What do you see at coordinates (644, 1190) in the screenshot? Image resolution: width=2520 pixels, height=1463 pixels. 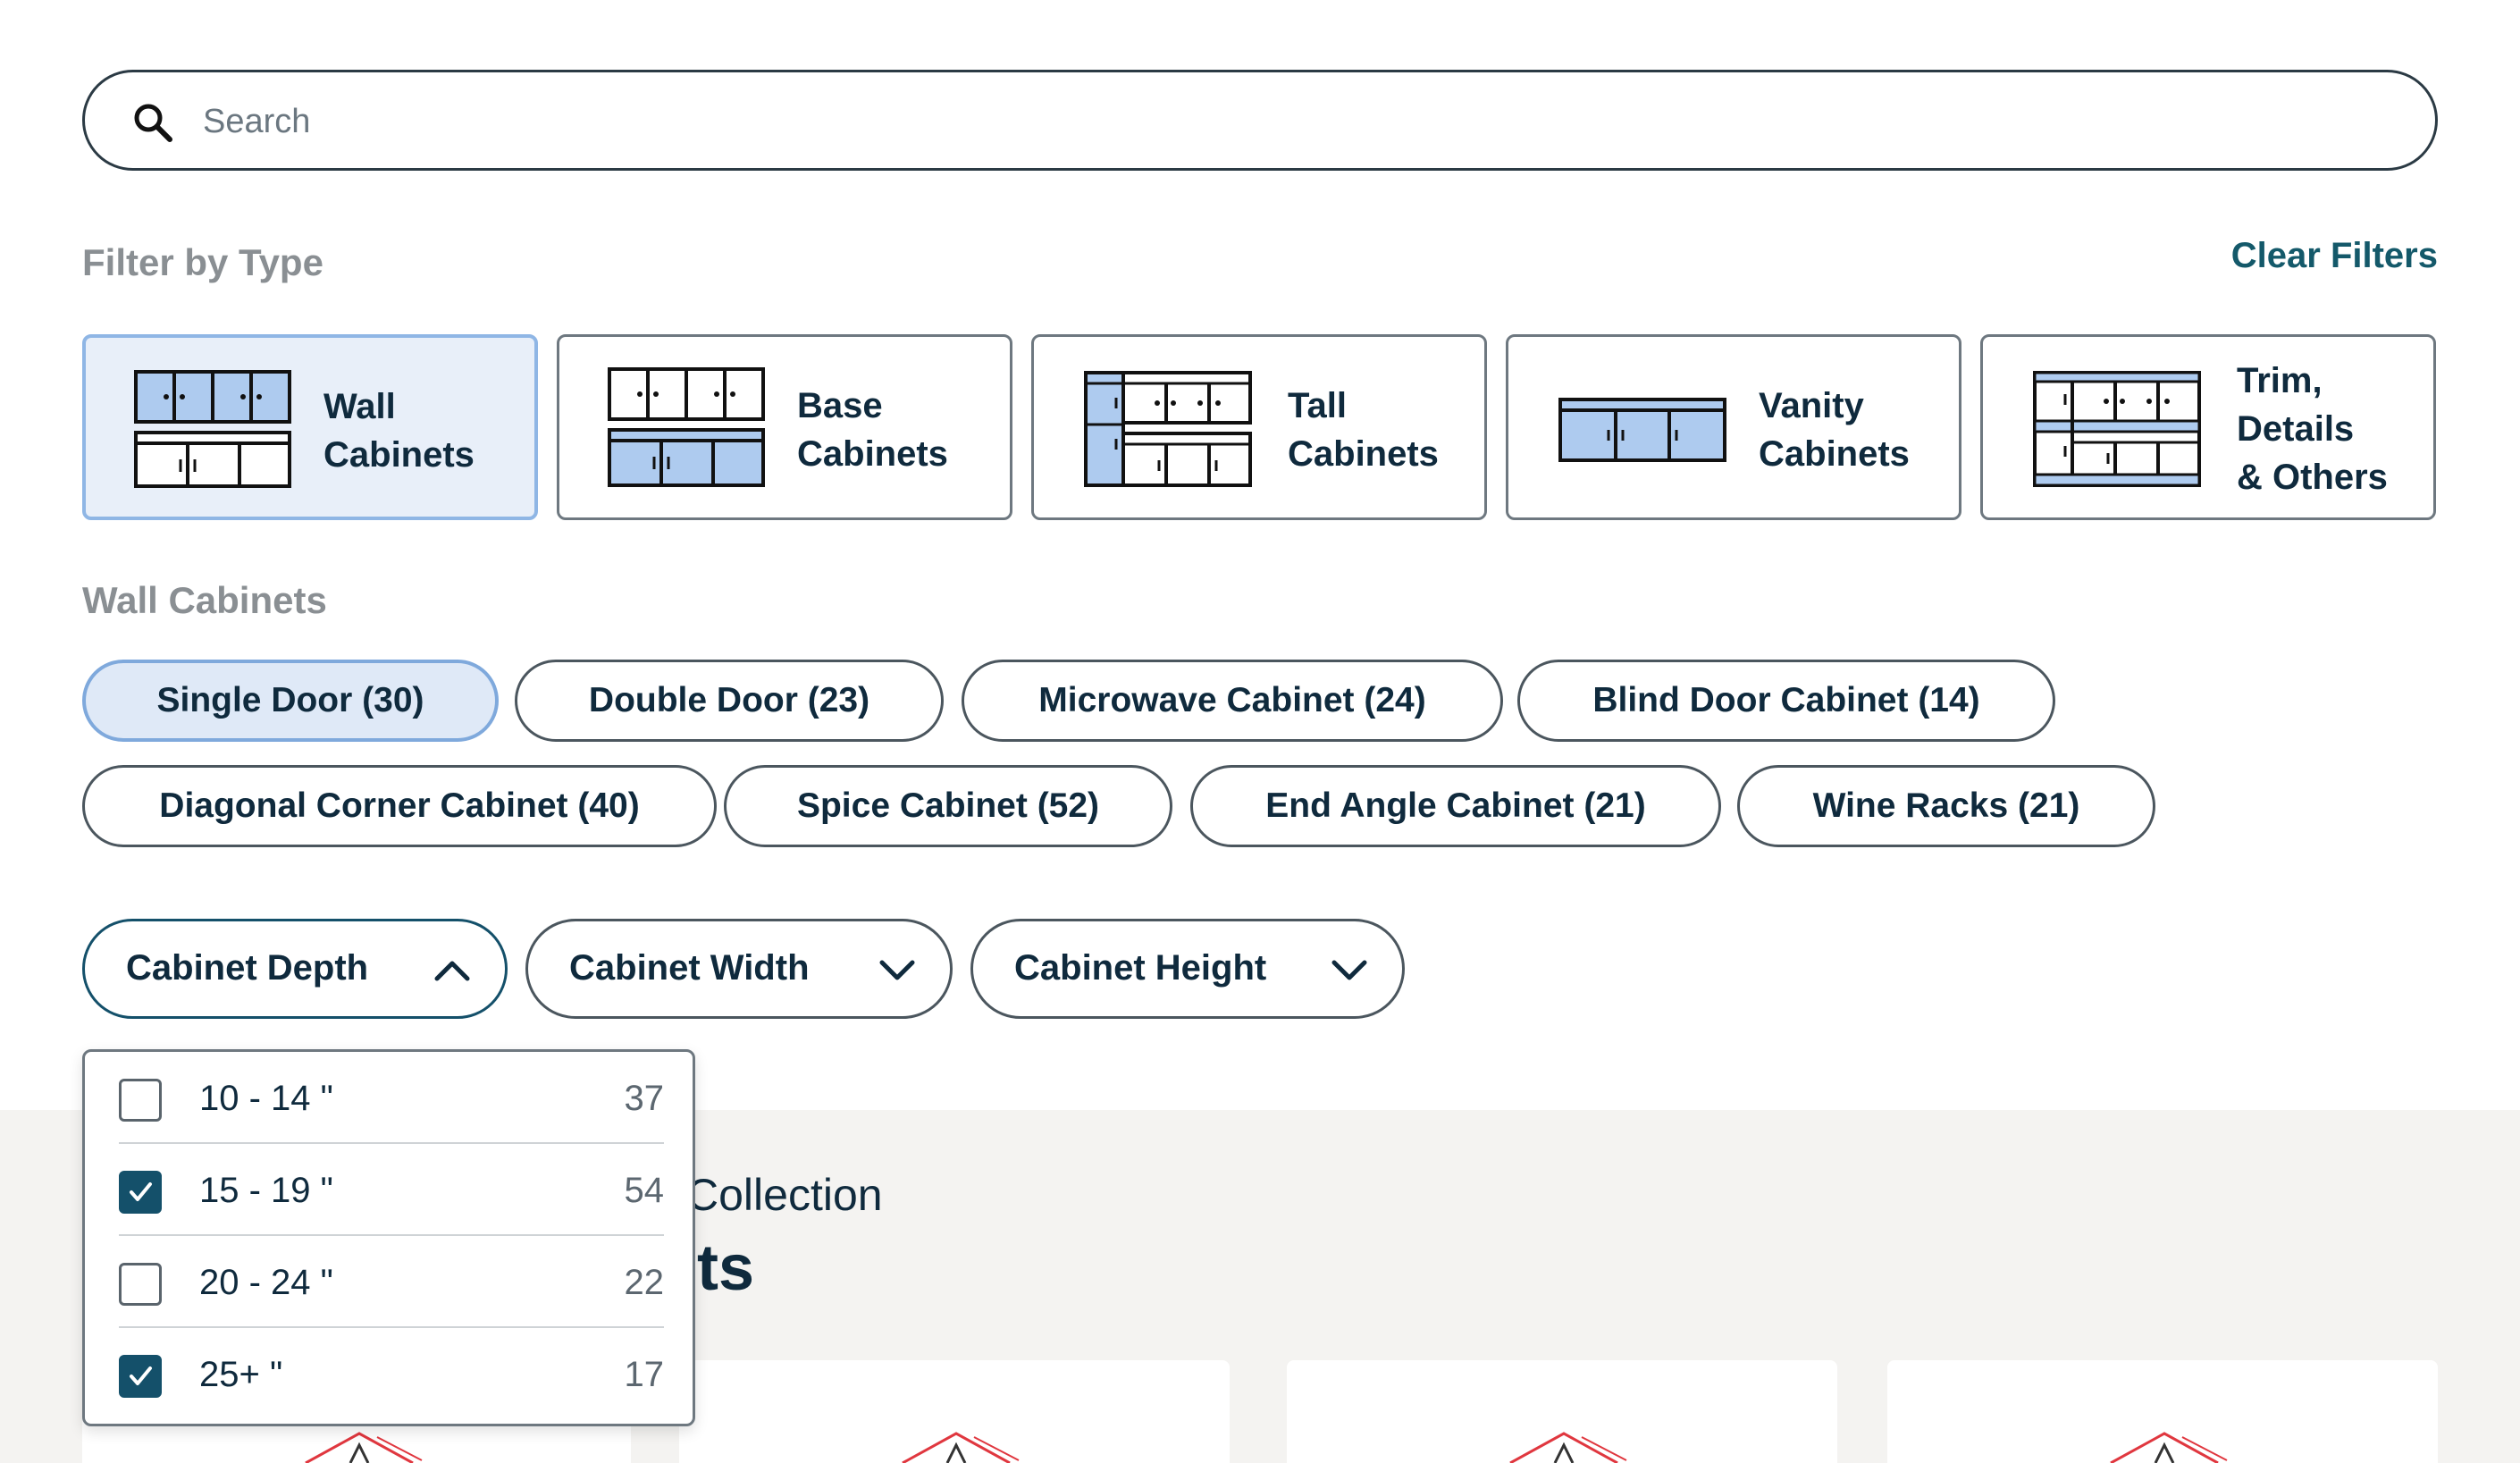 I see `option-count: 54` at bounding box center [644, 1190].